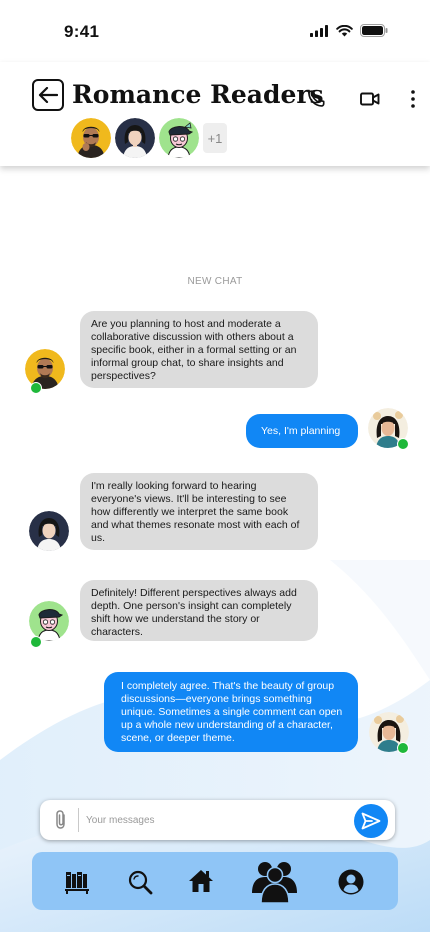  Describe the element at coordinates (344, 30) in the screenshot. I see `wifi-icon` at that location.